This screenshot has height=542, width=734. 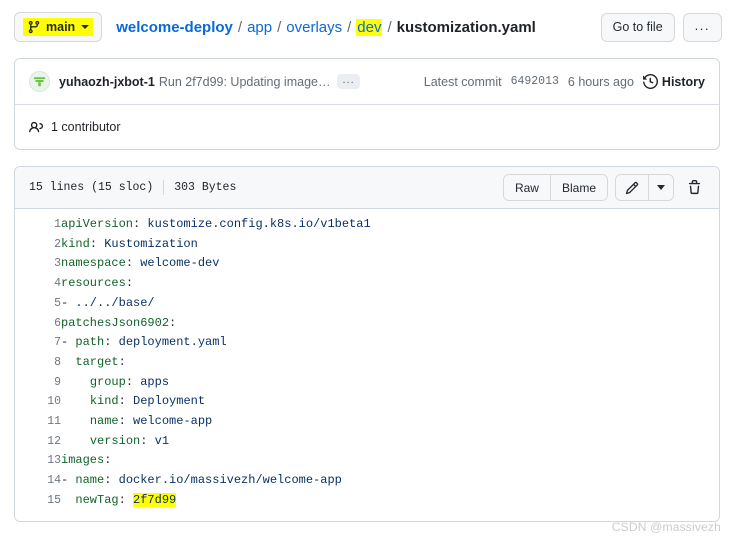 I want to click on contributor-count-label: 1 contributor, so click(x=85, y=127).